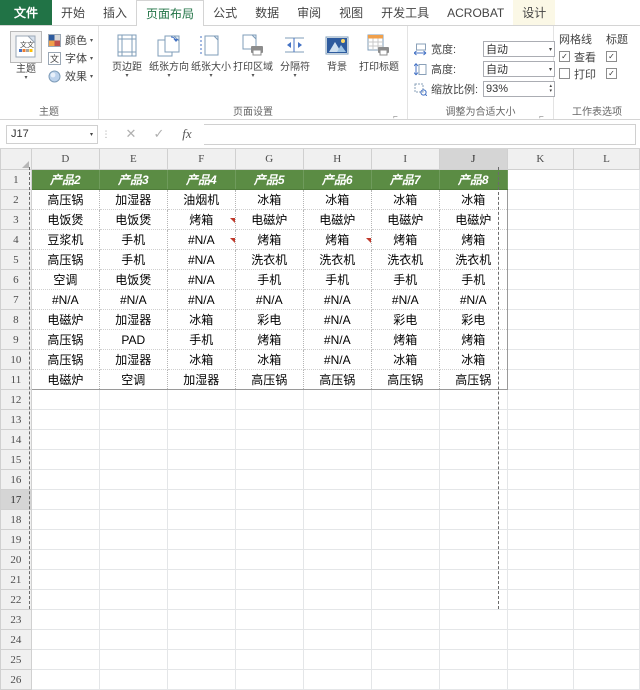 This screenshot has height=690, width=640. Describe the element at coordinates (133, 539) in the screenshot. I see `empty-cell-E19` at that location.